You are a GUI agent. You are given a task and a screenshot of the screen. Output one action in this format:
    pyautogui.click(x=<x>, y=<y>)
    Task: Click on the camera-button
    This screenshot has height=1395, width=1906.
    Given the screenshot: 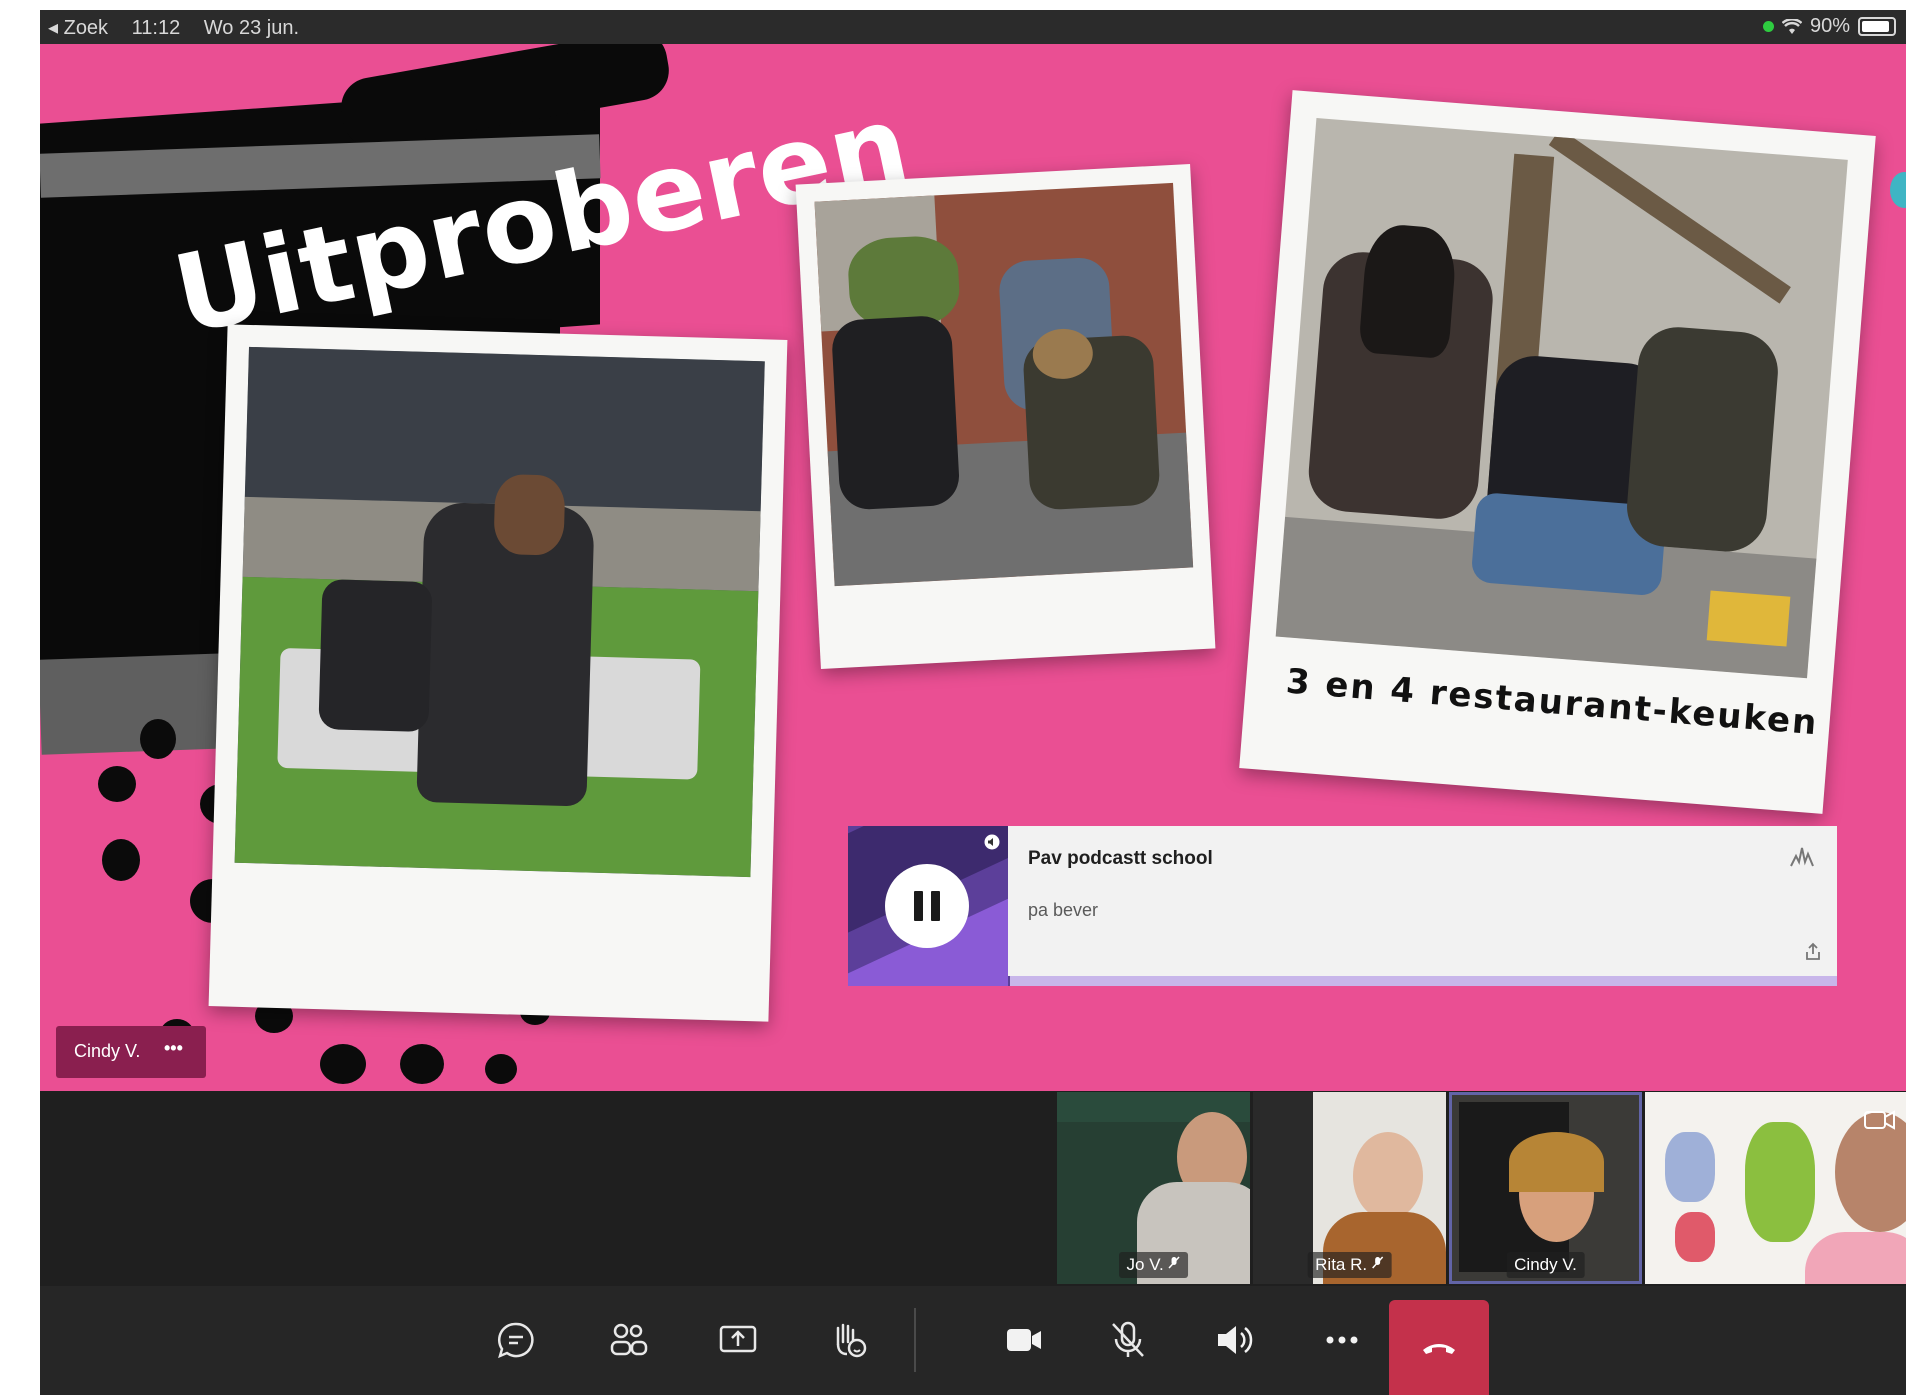 What is the action you would take?
    pyautogui.click(x=1024, y=1340)
    